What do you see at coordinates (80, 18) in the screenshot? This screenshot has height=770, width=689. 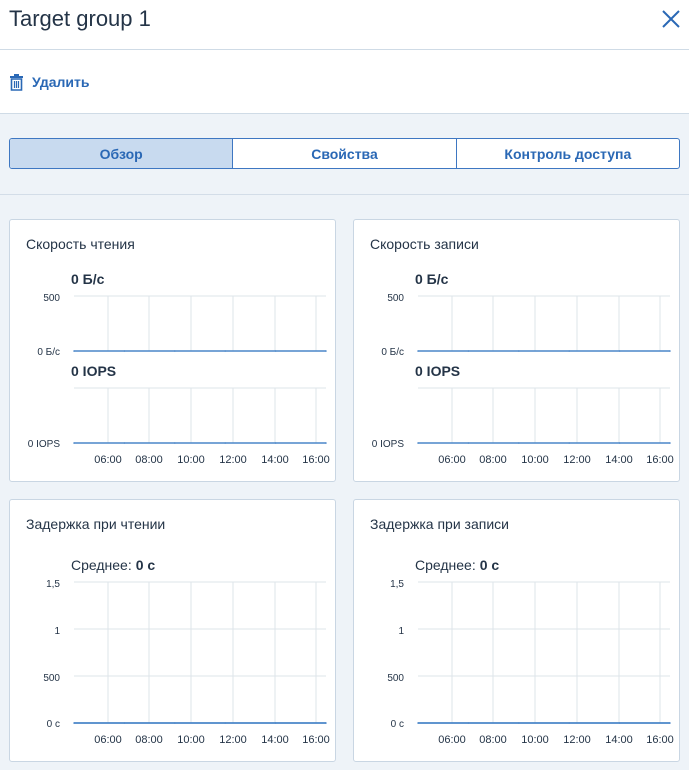 I see `page-title: Target group 1` at bounding box center [80, 18].